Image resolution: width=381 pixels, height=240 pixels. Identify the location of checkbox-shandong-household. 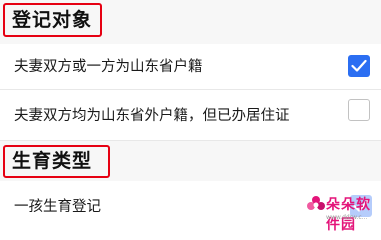
(359, 66).